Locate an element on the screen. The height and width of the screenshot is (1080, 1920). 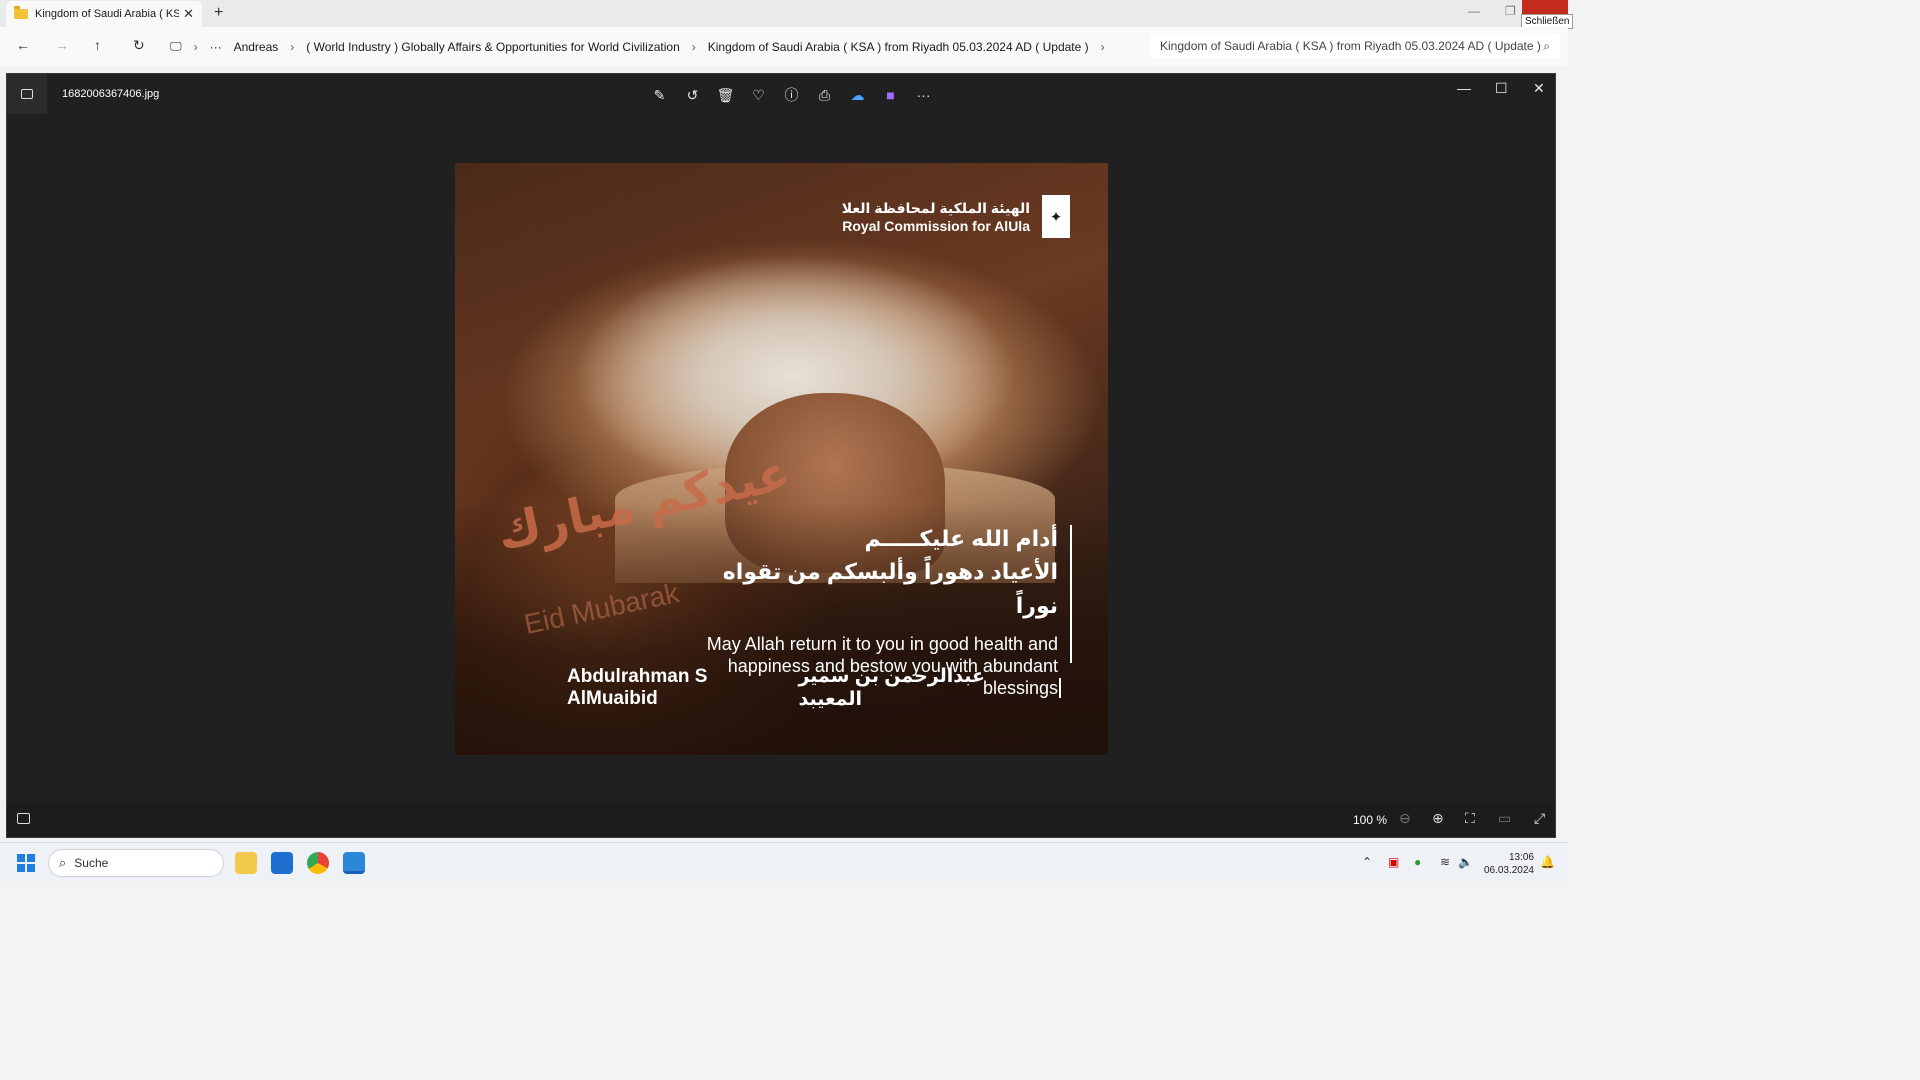
fit-icon: ⛶ is located at coordinates (1470, 818).